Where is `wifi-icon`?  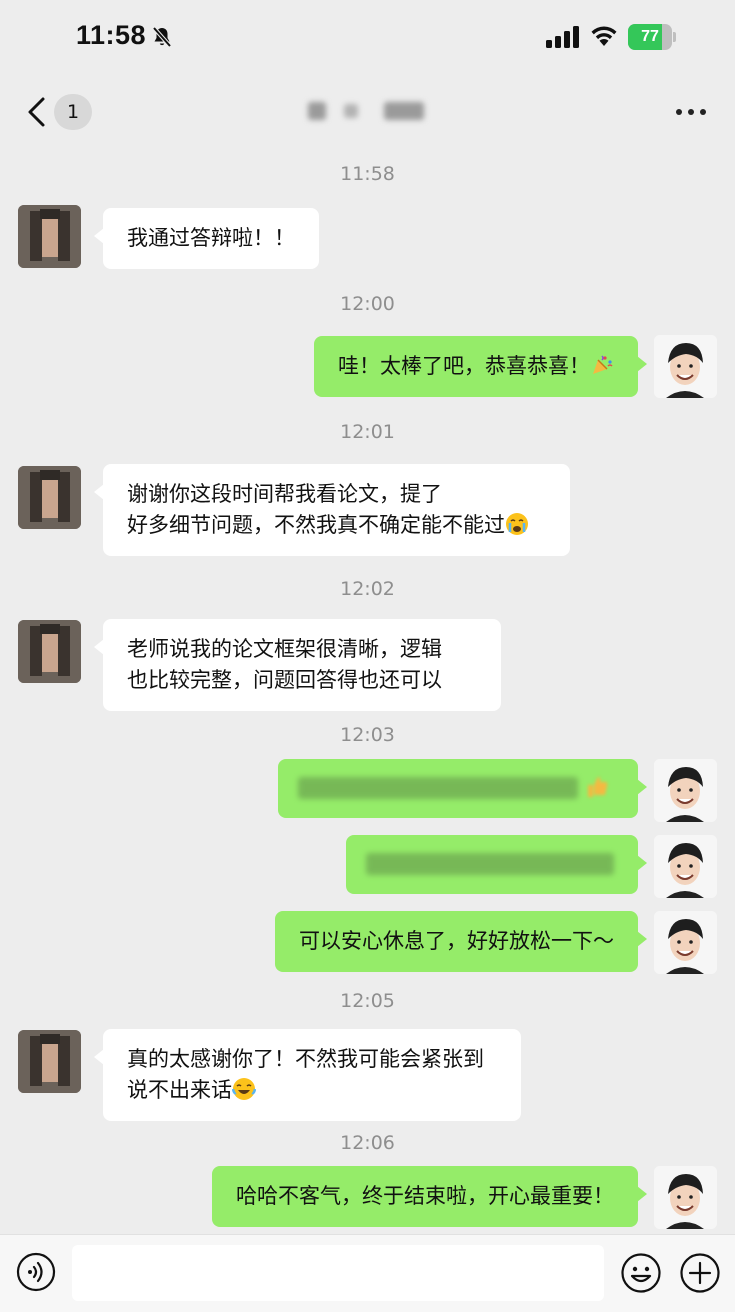 wifi-icon is located at coordinates (604, 36).